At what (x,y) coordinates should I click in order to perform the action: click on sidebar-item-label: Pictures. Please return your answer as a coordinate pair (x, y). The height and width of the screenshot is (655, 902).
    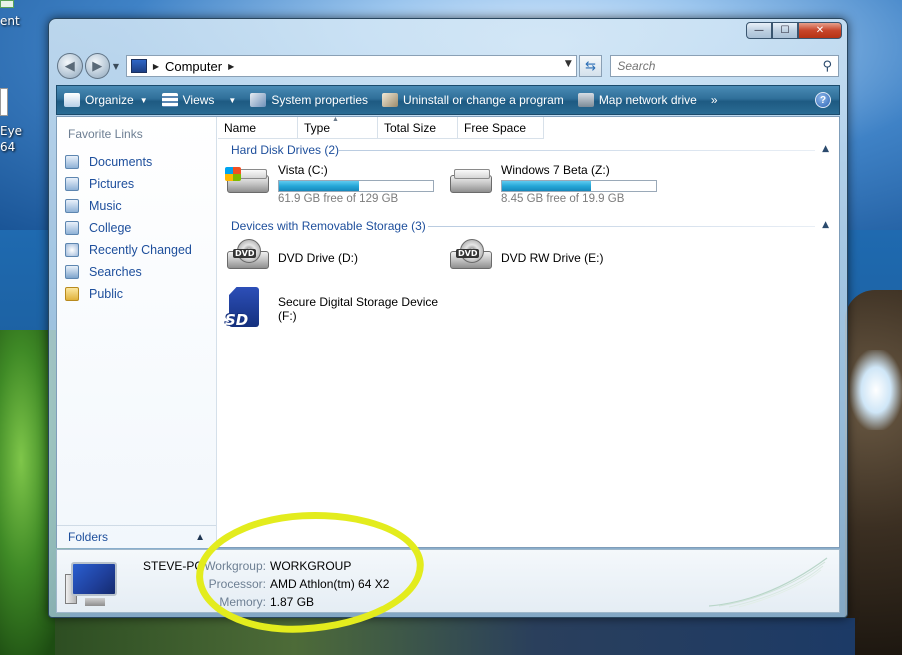
    Looking at the image, I should click on (112, 184).